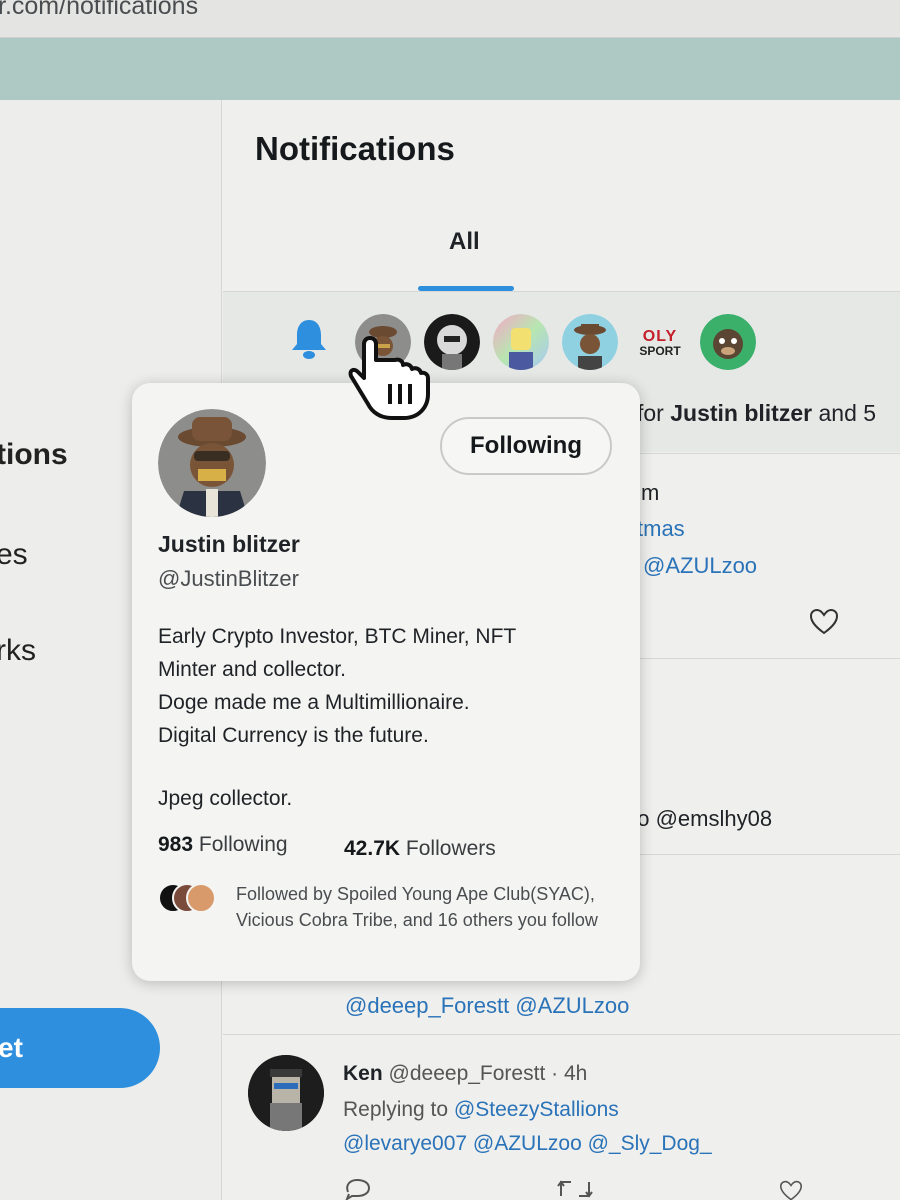 This screenshot has height=1200, width=900. I want to click on mention-link: @deeep_Forestt @AZULzoo, so click(487, 1006).